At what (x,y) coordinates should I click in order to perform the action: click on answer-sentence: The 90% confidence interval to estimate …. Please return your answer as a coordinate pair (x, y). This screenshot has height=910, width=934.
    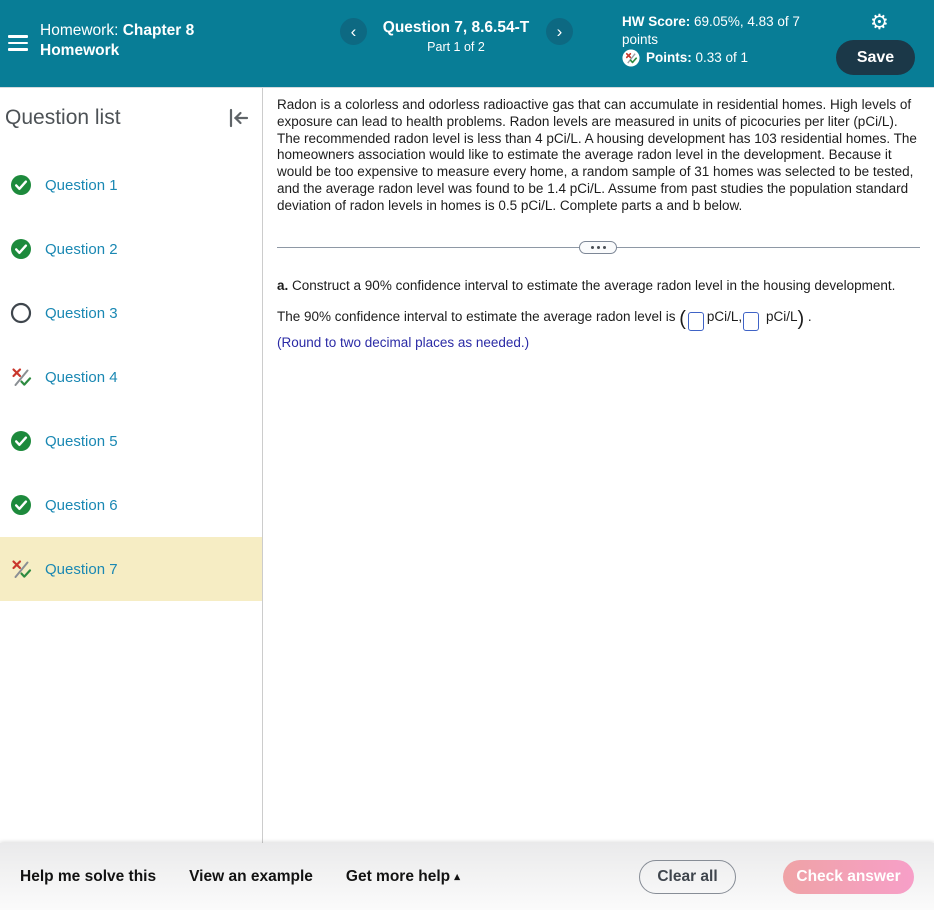
    Looking at the image, I should click on (478, 316).